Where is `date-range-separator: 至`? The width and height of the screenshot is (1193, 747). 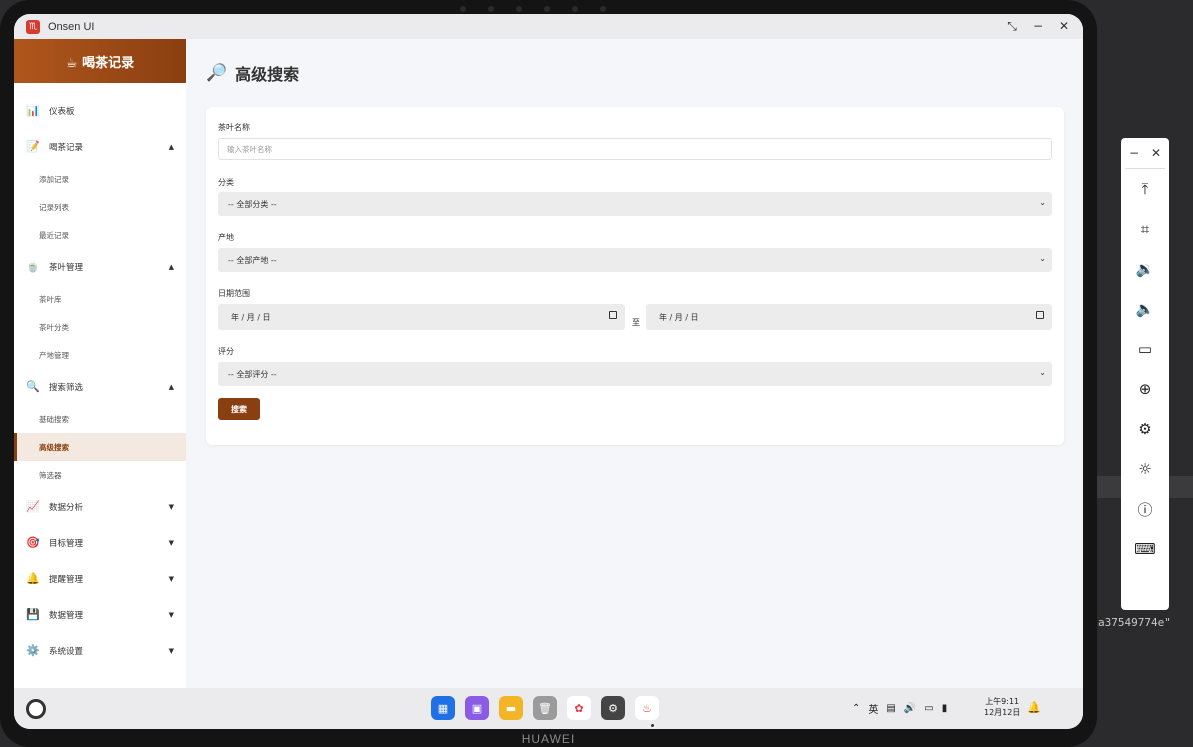 date-range-separator: 至 is located at coordinates (636, 322).